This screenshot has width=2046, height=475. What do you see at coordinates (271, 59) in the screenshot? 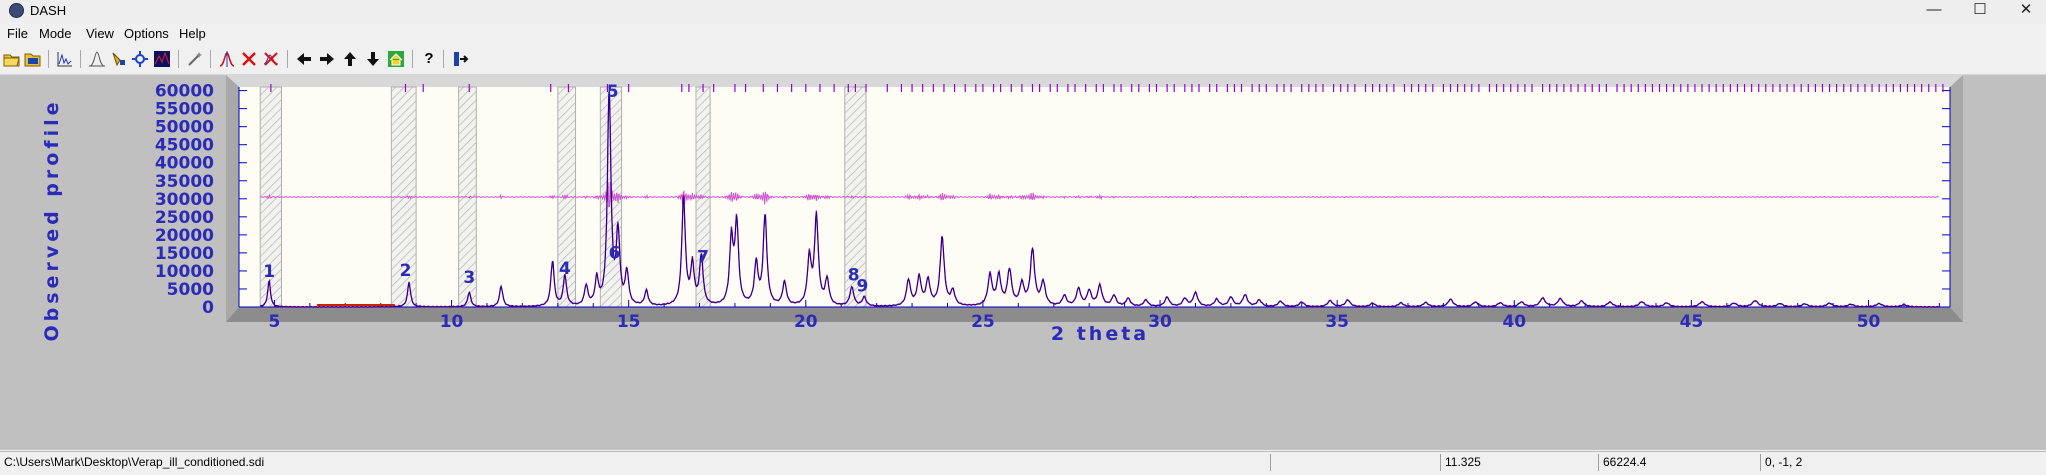
I see `delete-all-peaks-icon` at bounding box center [271, 59].